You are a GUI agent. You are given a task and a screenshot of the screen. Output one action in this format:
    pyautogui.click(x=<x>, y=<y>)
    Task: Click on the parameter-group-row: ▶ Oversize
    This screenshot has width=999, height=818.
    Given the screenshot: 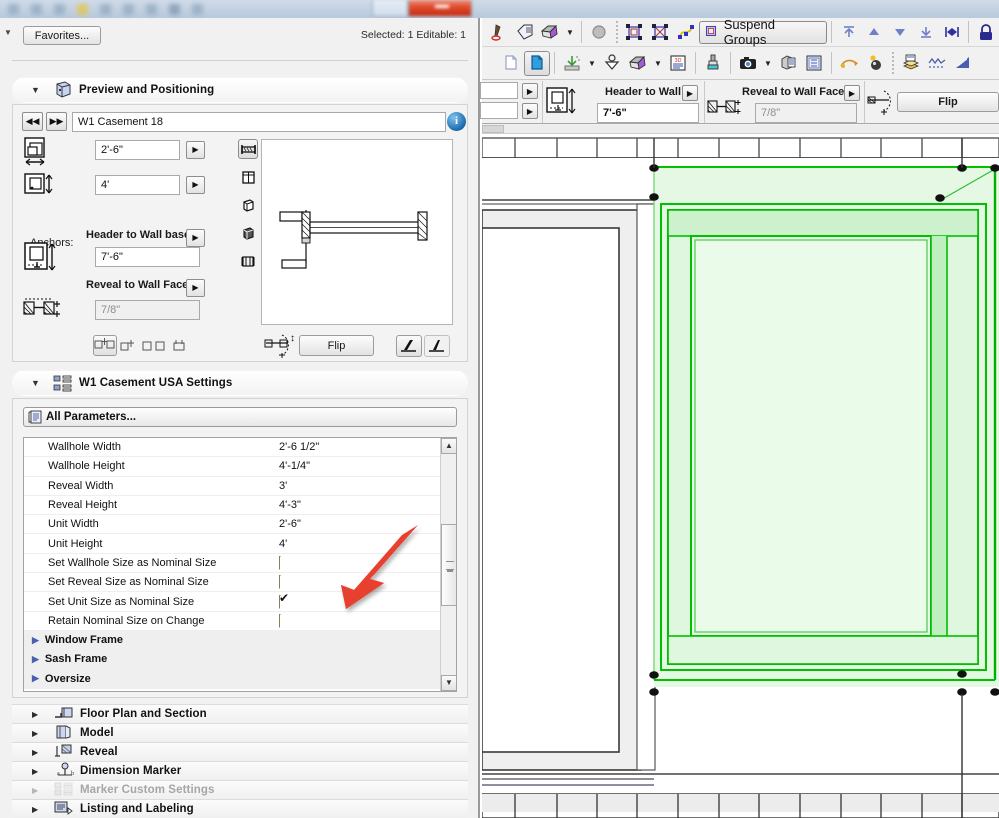 What is the action you would take?
    pyautogui.click(x=240, y=679)
    